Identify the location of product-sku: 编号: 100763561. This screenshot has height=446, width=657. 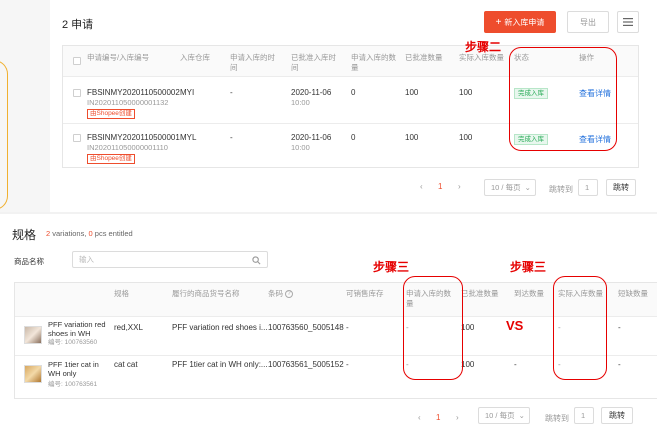
(73, 384).